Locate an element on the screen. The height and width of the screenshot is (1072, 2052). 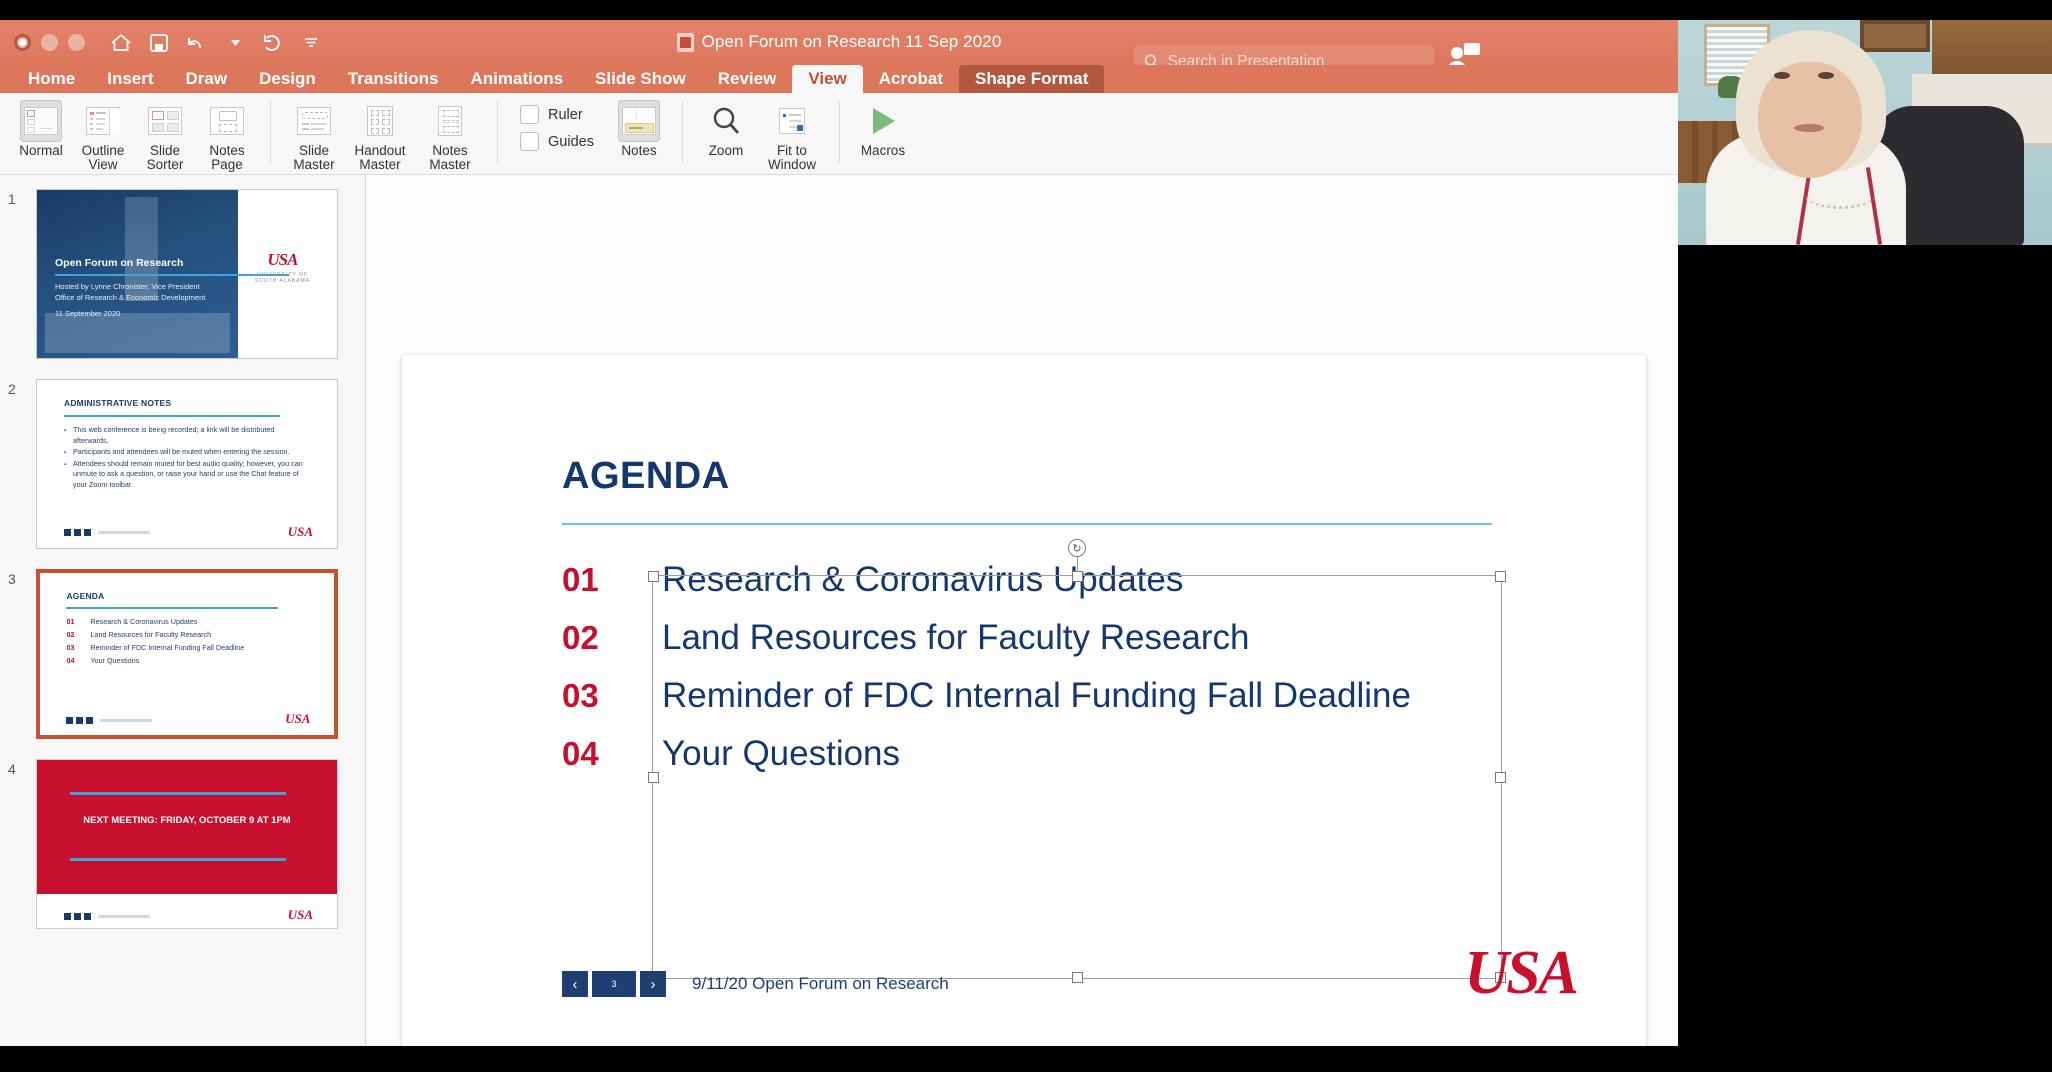
agenda-number-4: 04 is located at coordinates (580, 753).